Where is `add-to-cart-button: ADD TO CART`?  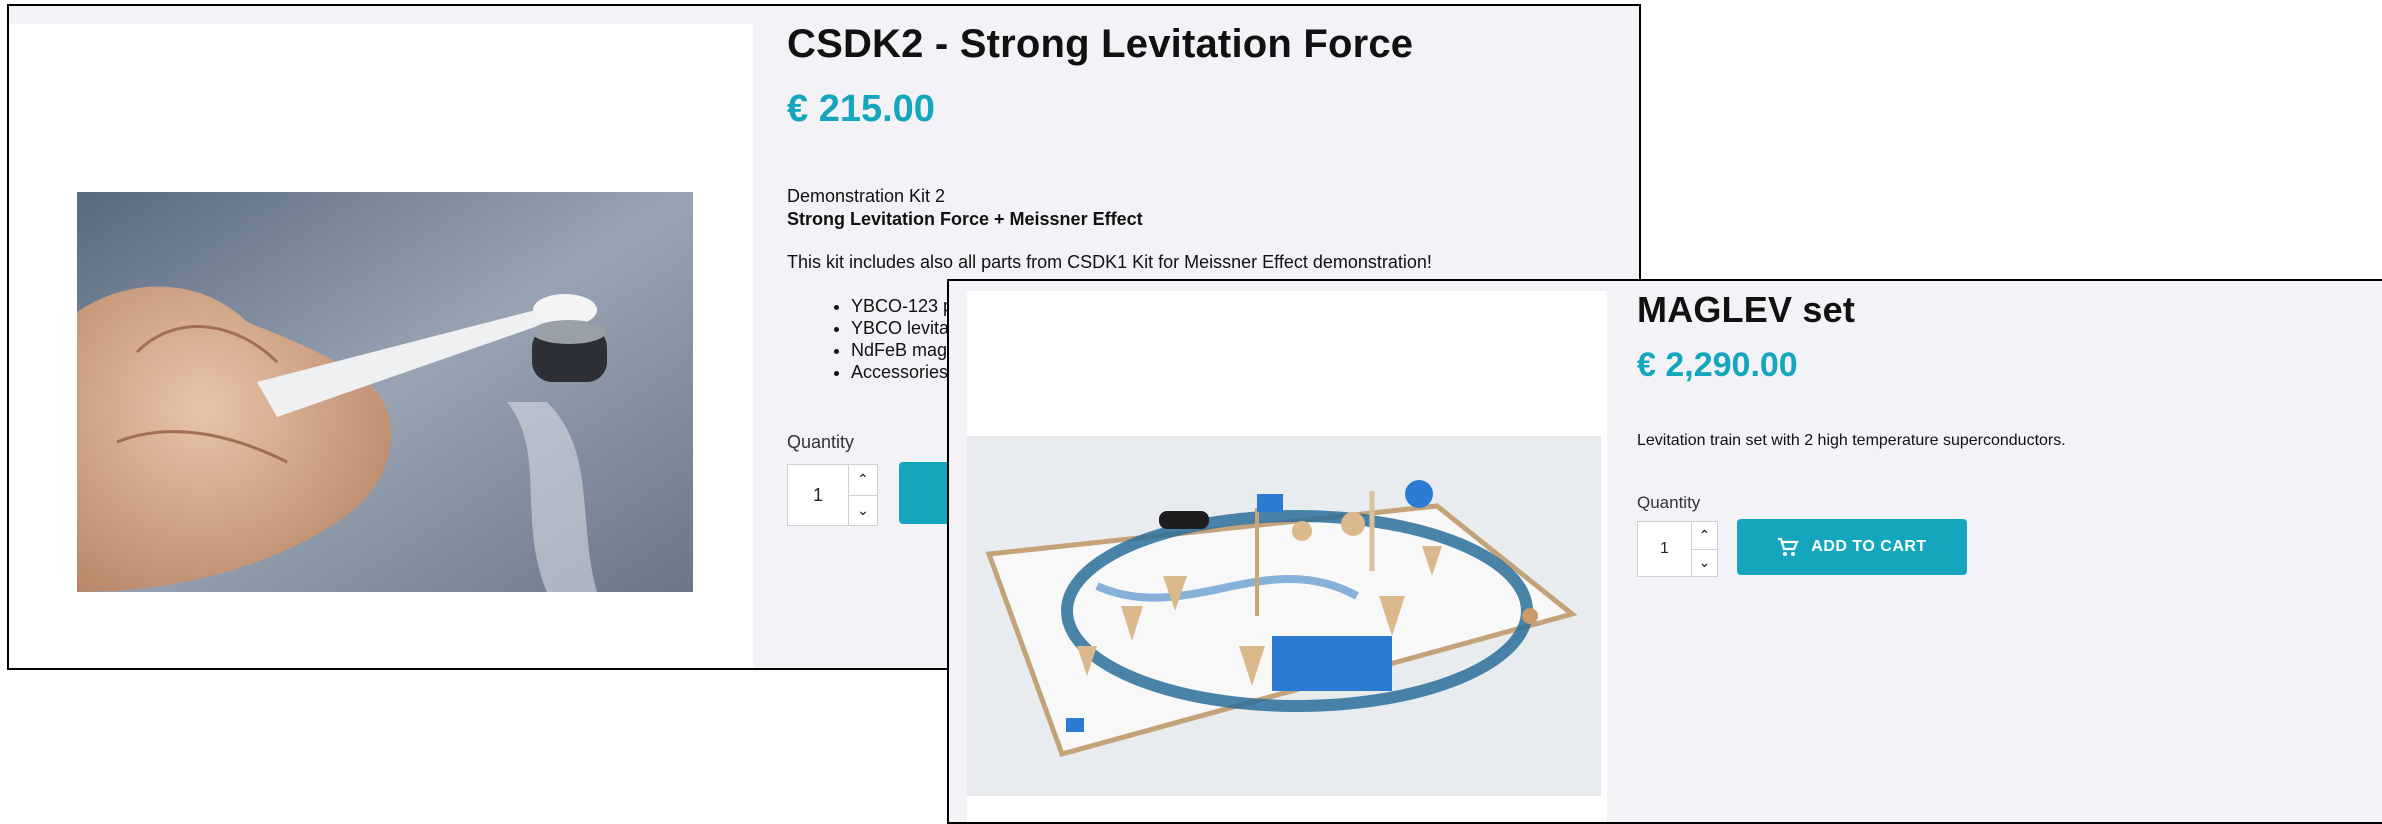
add-to-cart-button: ADD TO CART is located at coordinates (1852, 547).